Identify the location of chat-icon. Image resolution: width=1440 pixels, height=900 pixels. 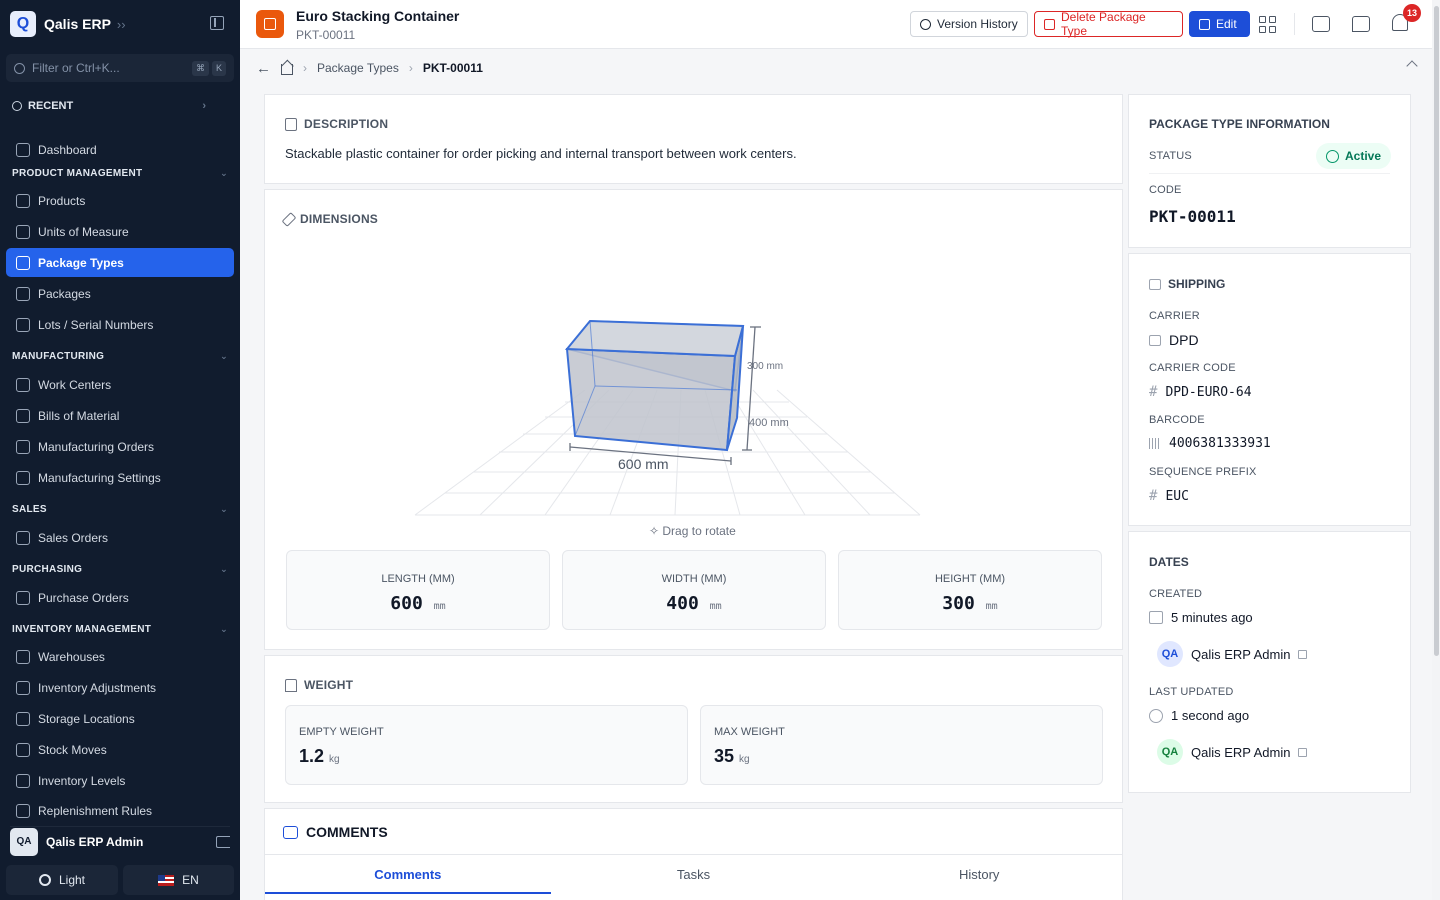
(1361, 24).